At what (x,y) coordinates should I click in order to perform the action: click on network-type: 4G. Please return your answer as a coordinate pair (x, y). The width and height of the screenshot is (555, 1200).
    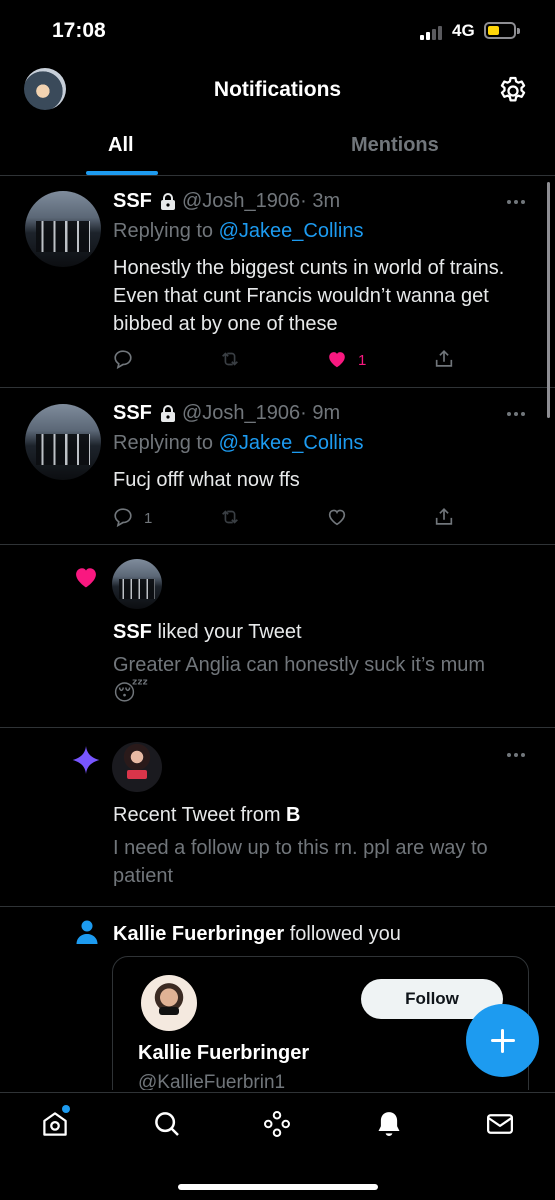
    Looking at the image, I should click on (463, 30).